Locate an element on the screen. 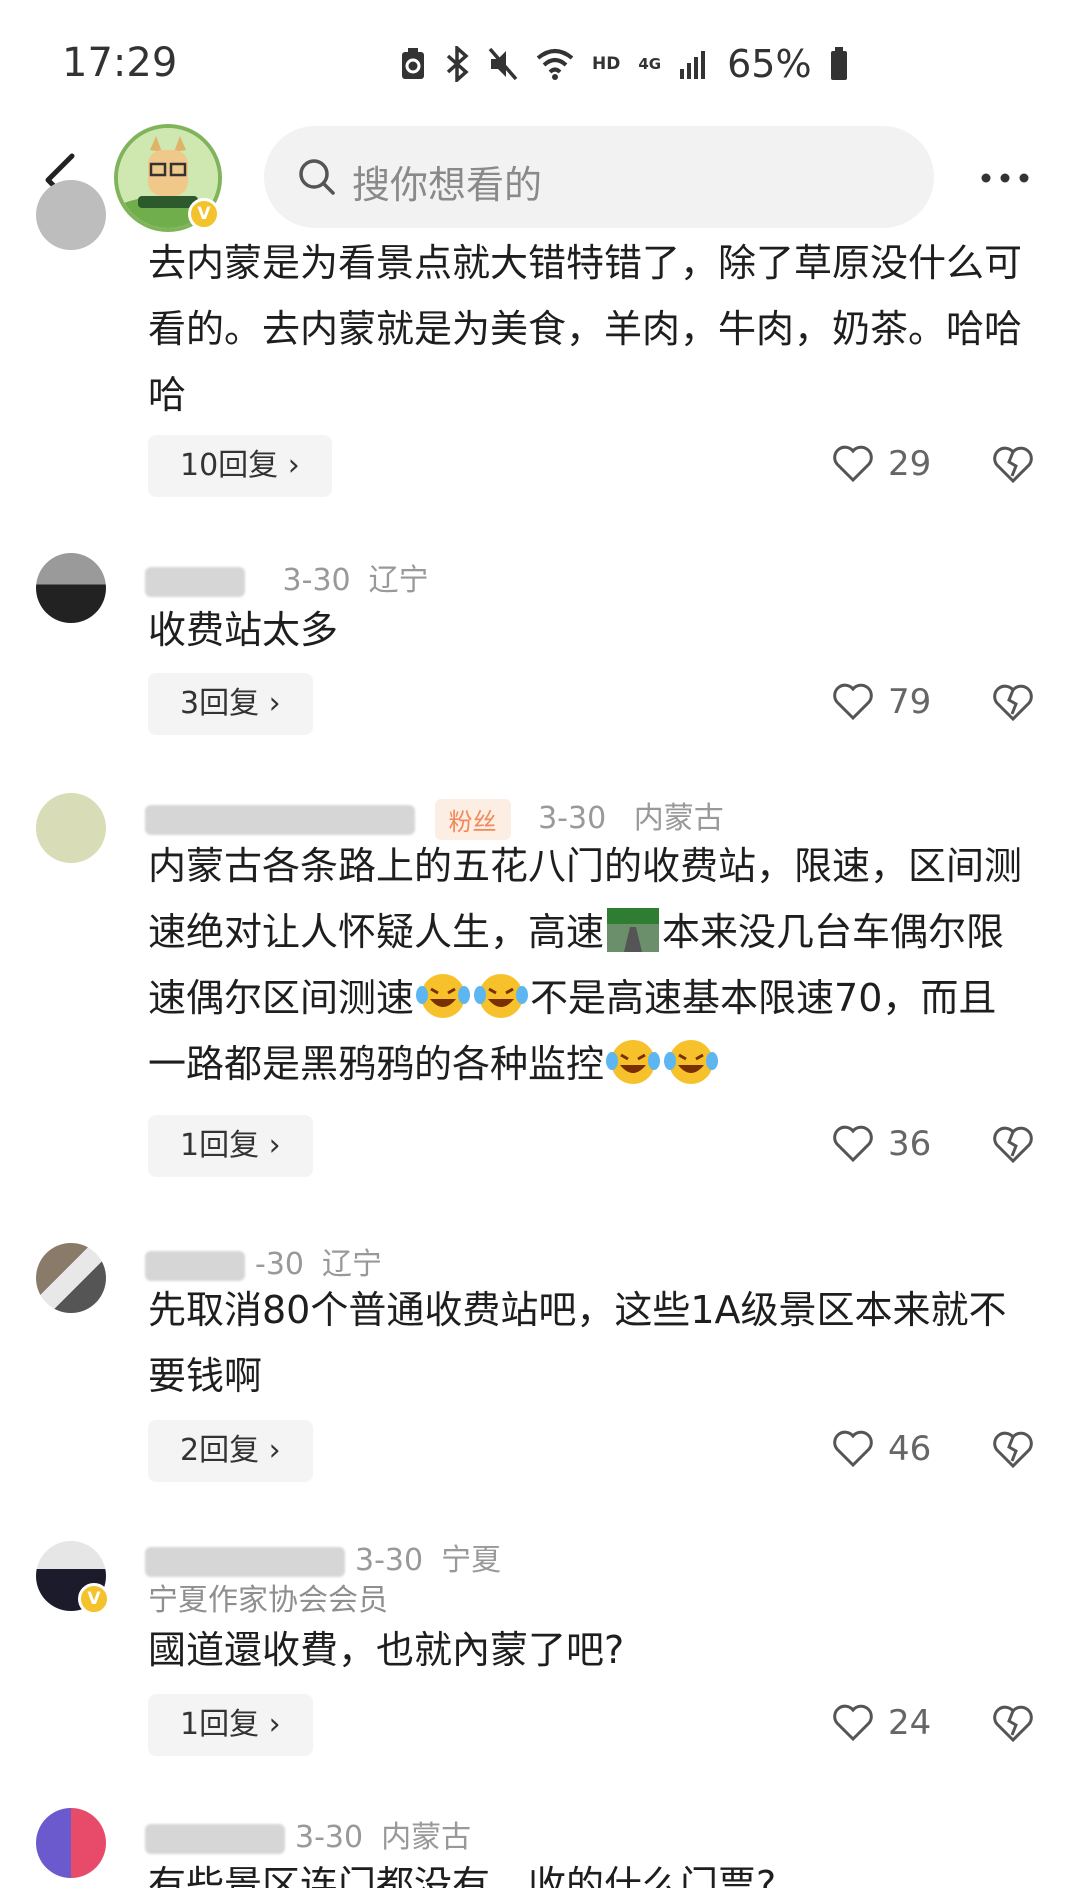  mute-icon is located at coordinates (503, 64).